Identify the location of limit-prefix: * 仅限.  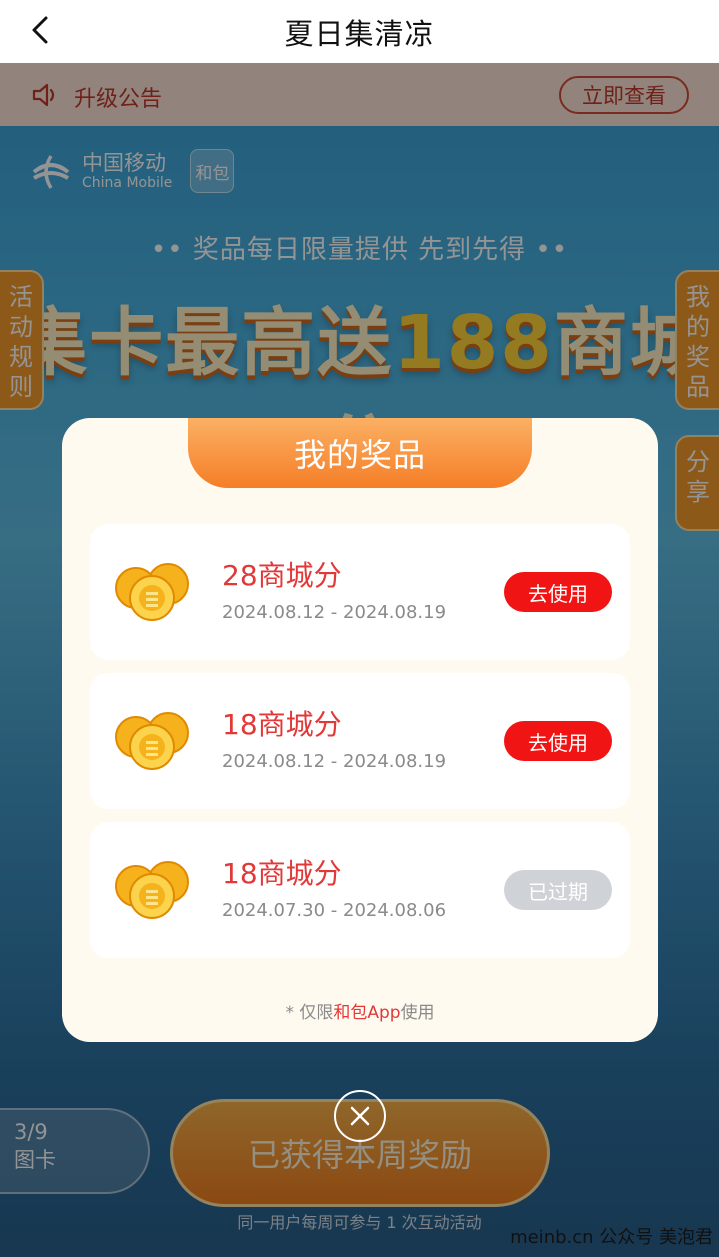
(309, 1013).